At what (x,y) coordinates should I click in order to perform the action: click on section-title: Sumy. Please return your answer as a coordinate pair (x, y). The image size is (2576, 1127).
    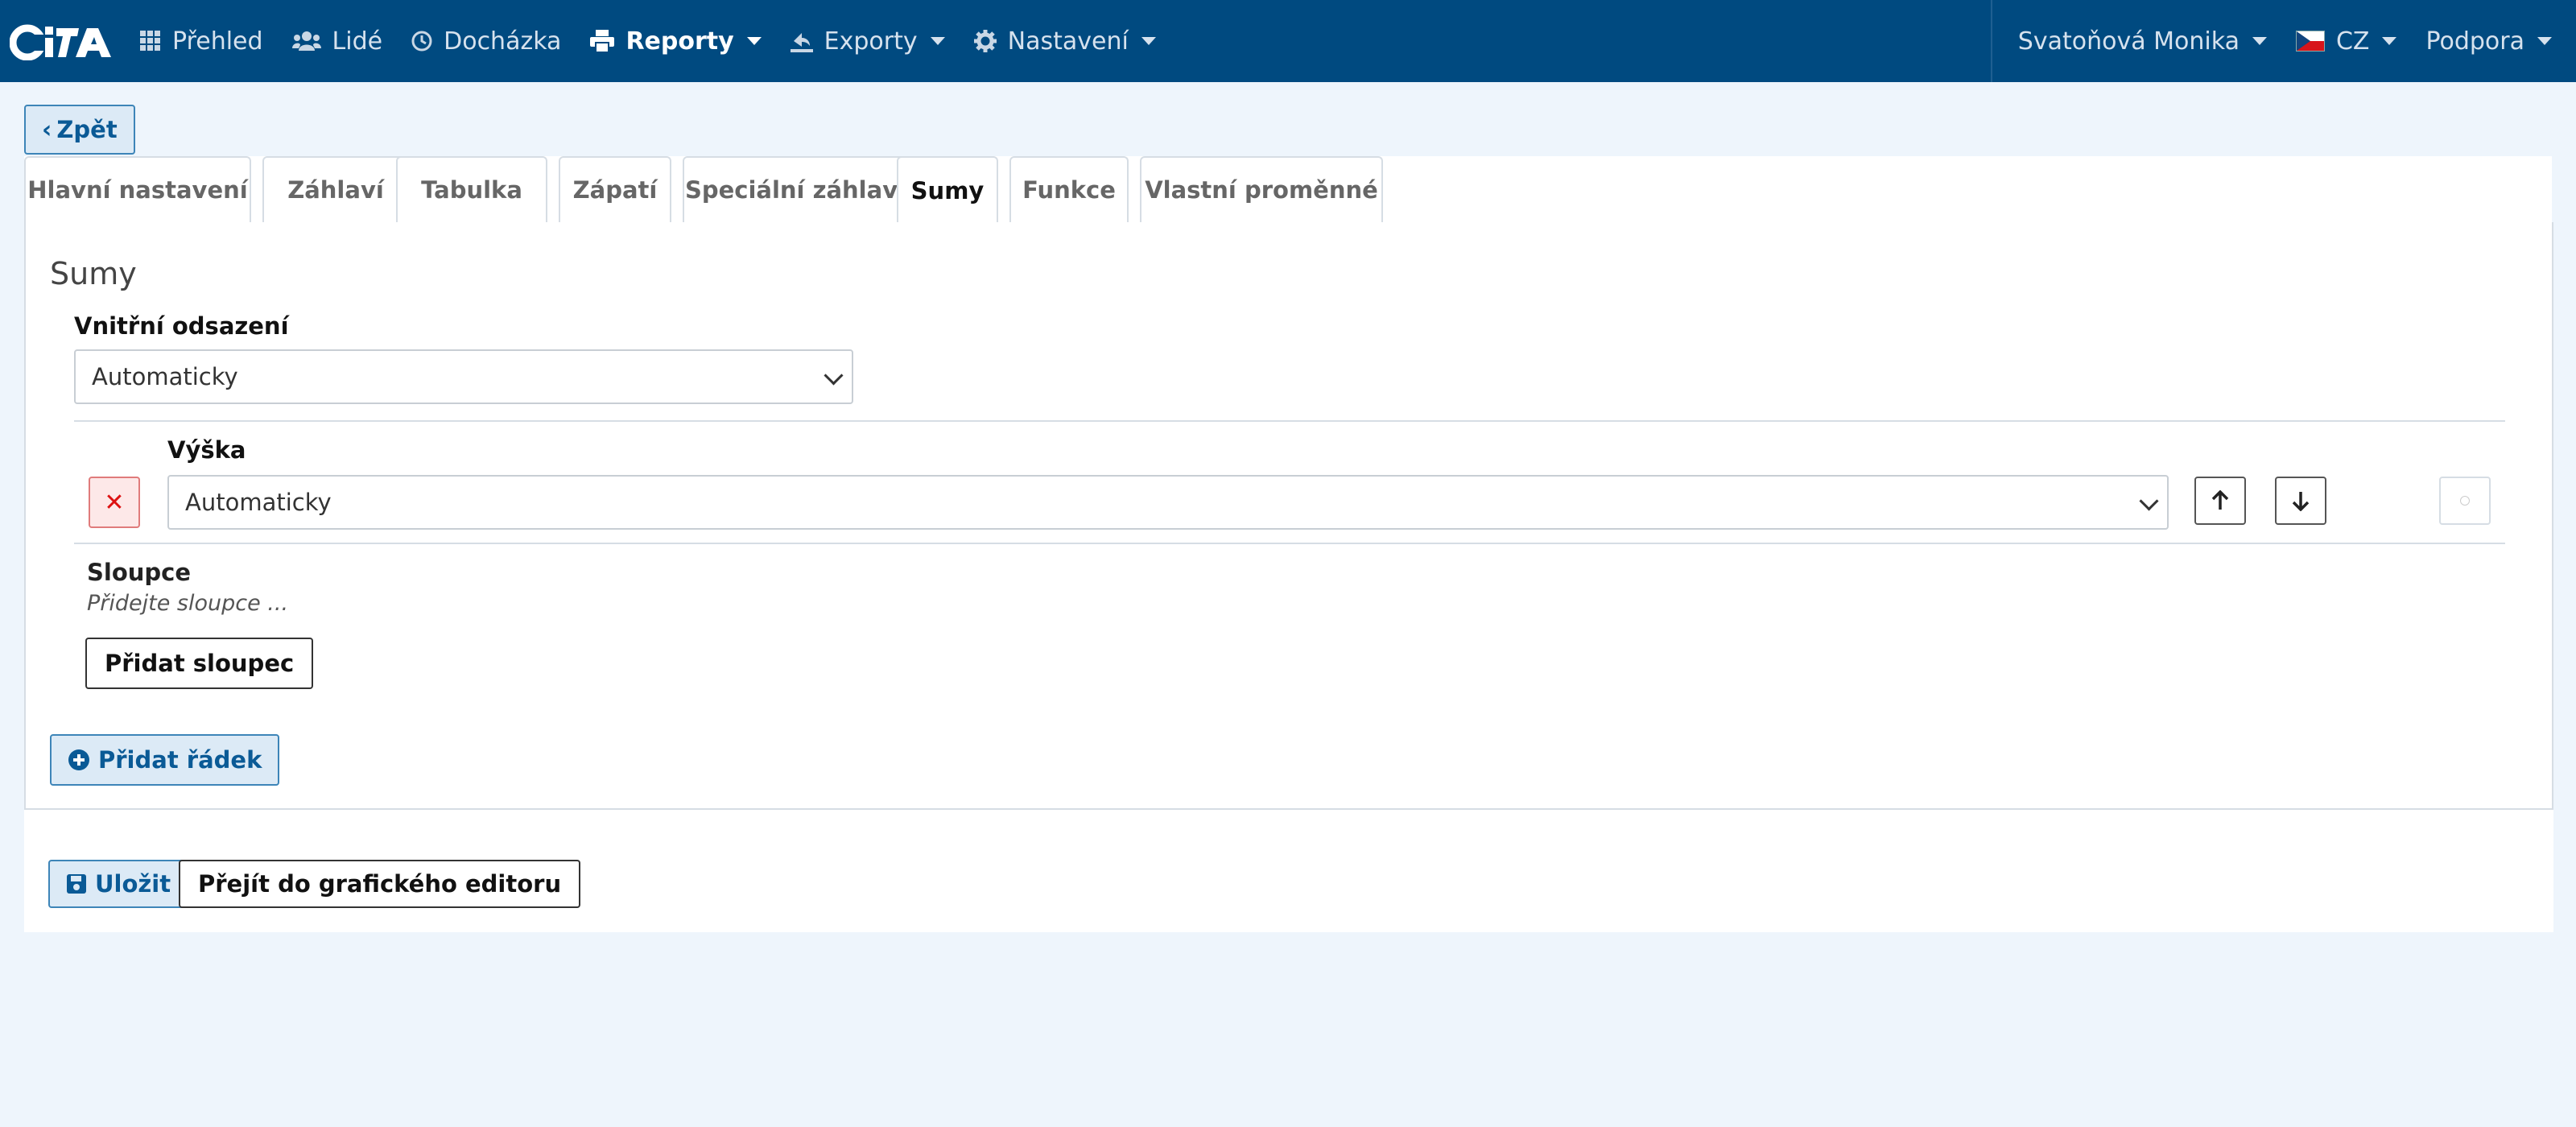
    Looking at the image, I should click on (93, 273).